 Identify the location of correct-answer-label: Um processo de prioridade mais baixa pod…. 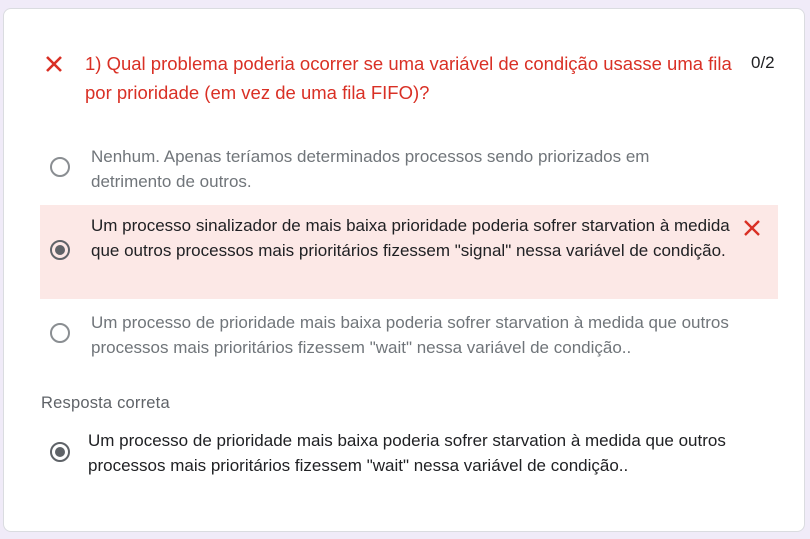
(407, 453).